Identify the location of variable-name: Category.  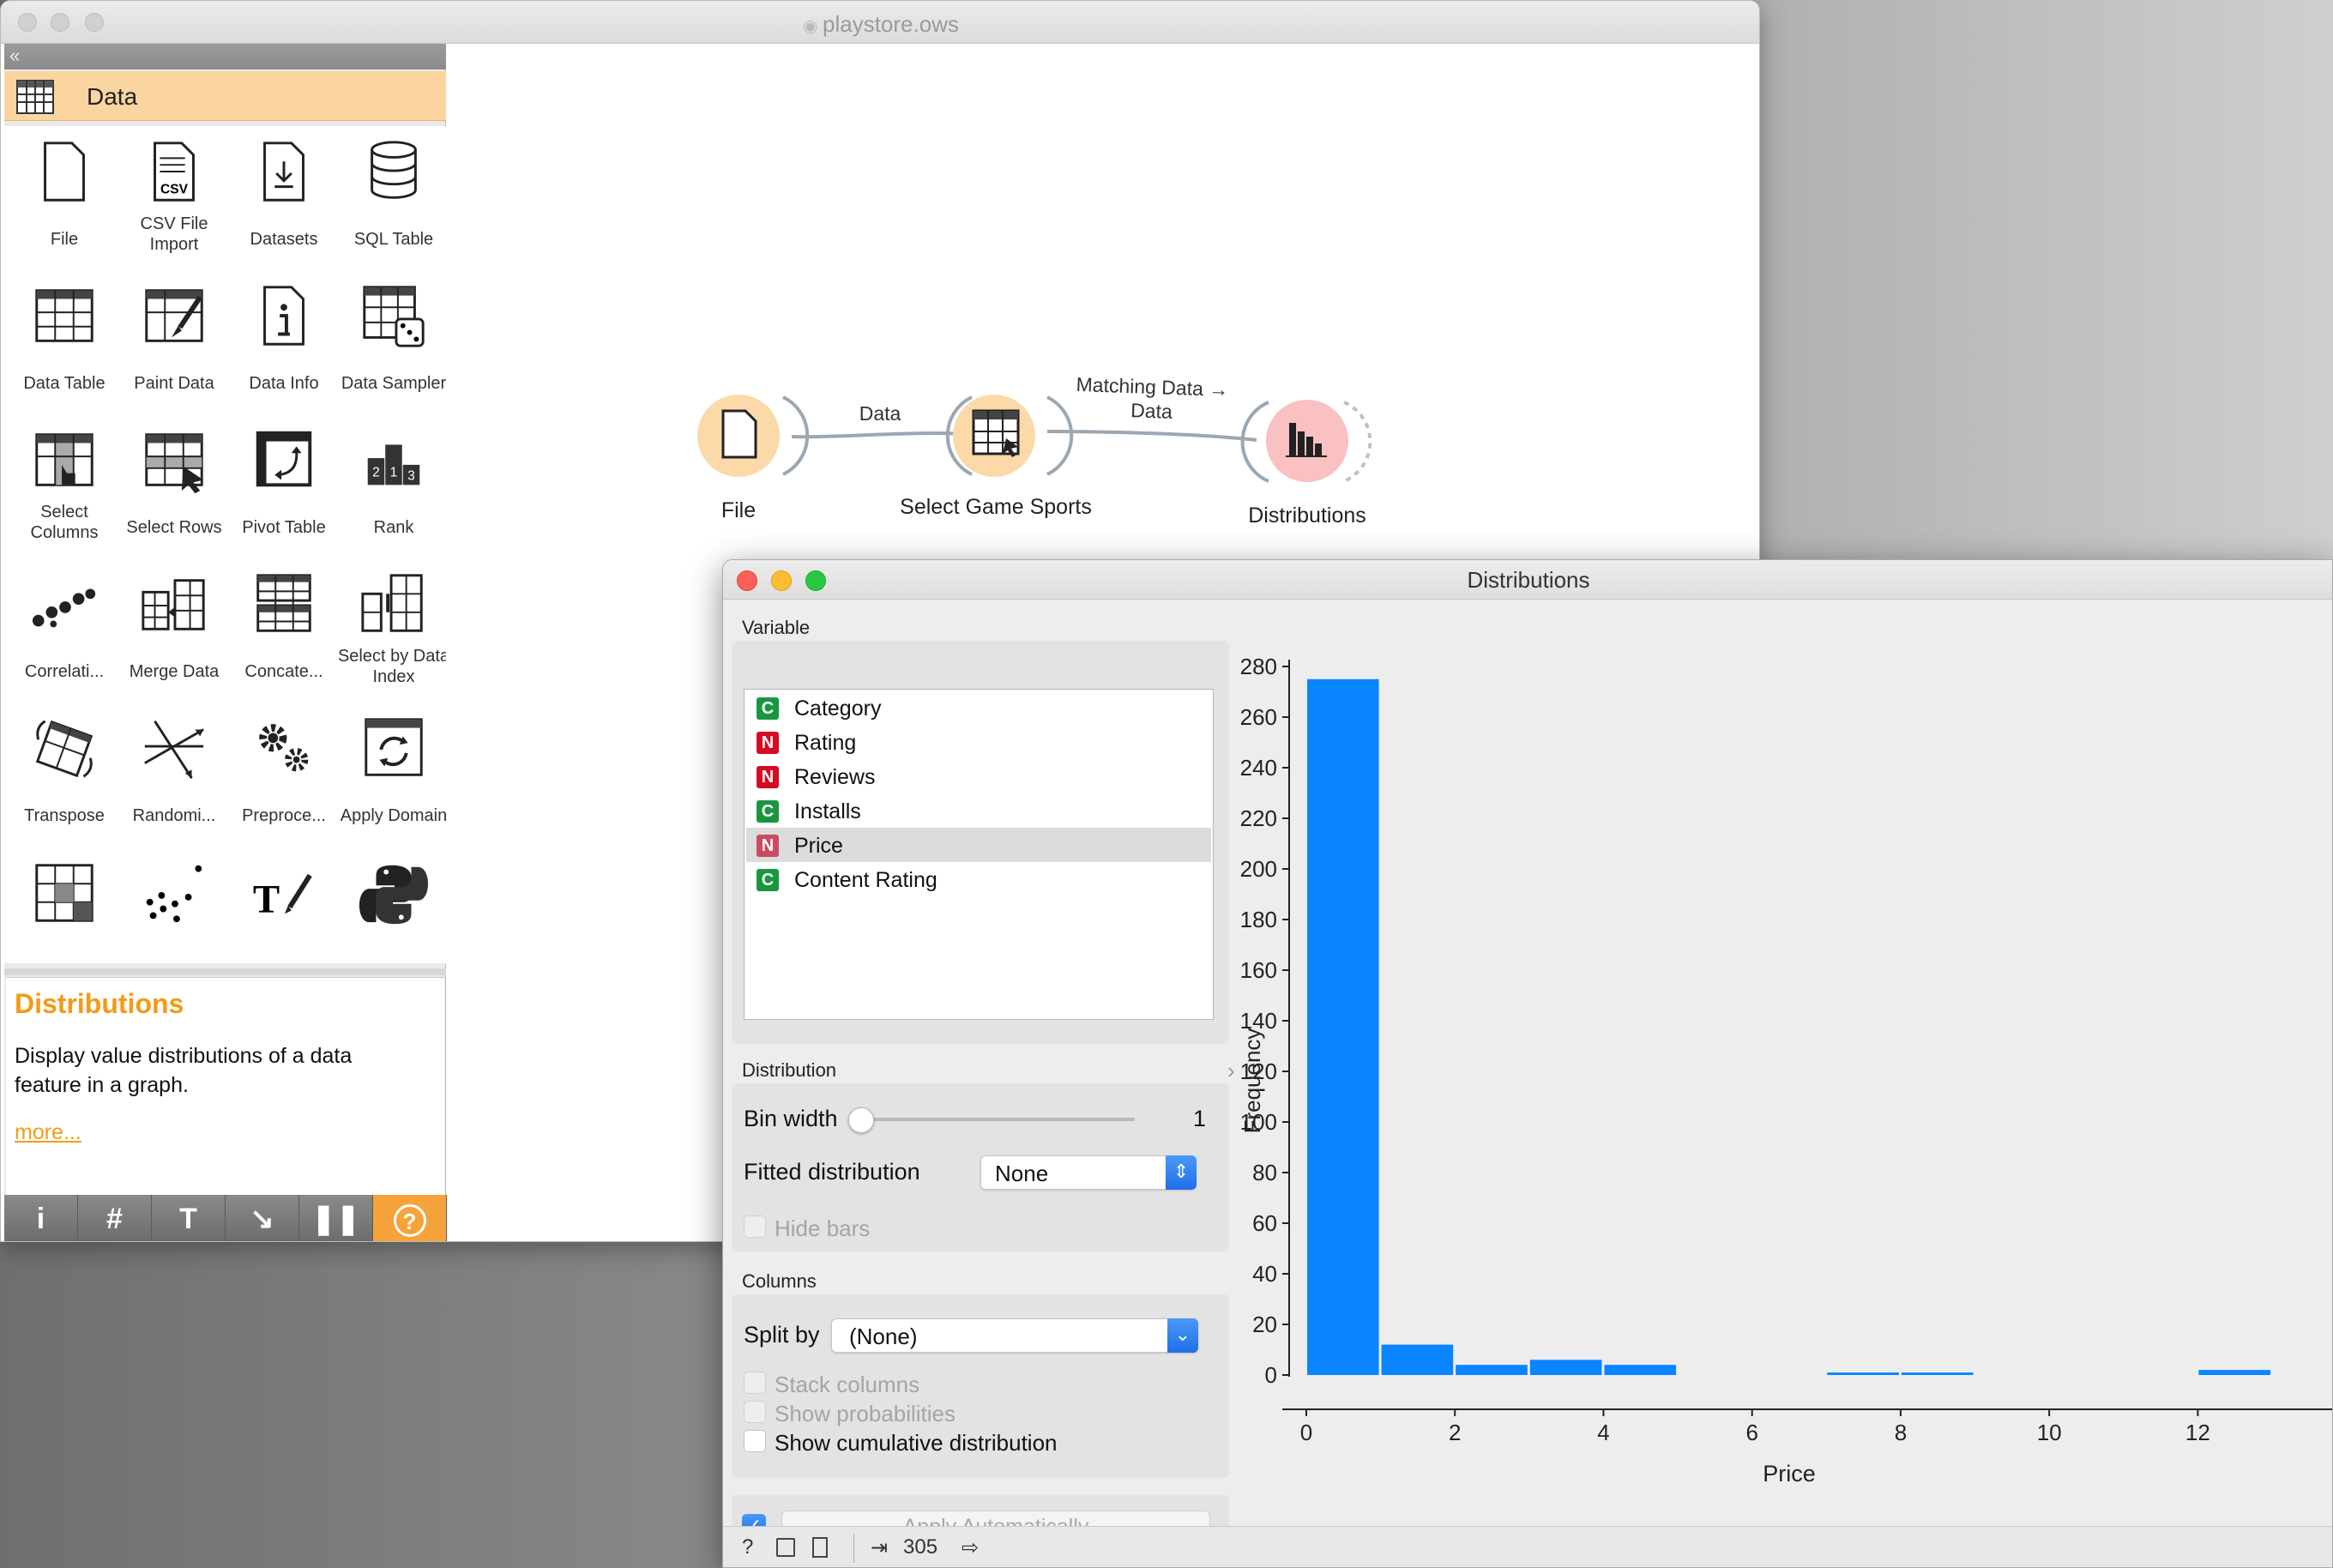
(838, 709).